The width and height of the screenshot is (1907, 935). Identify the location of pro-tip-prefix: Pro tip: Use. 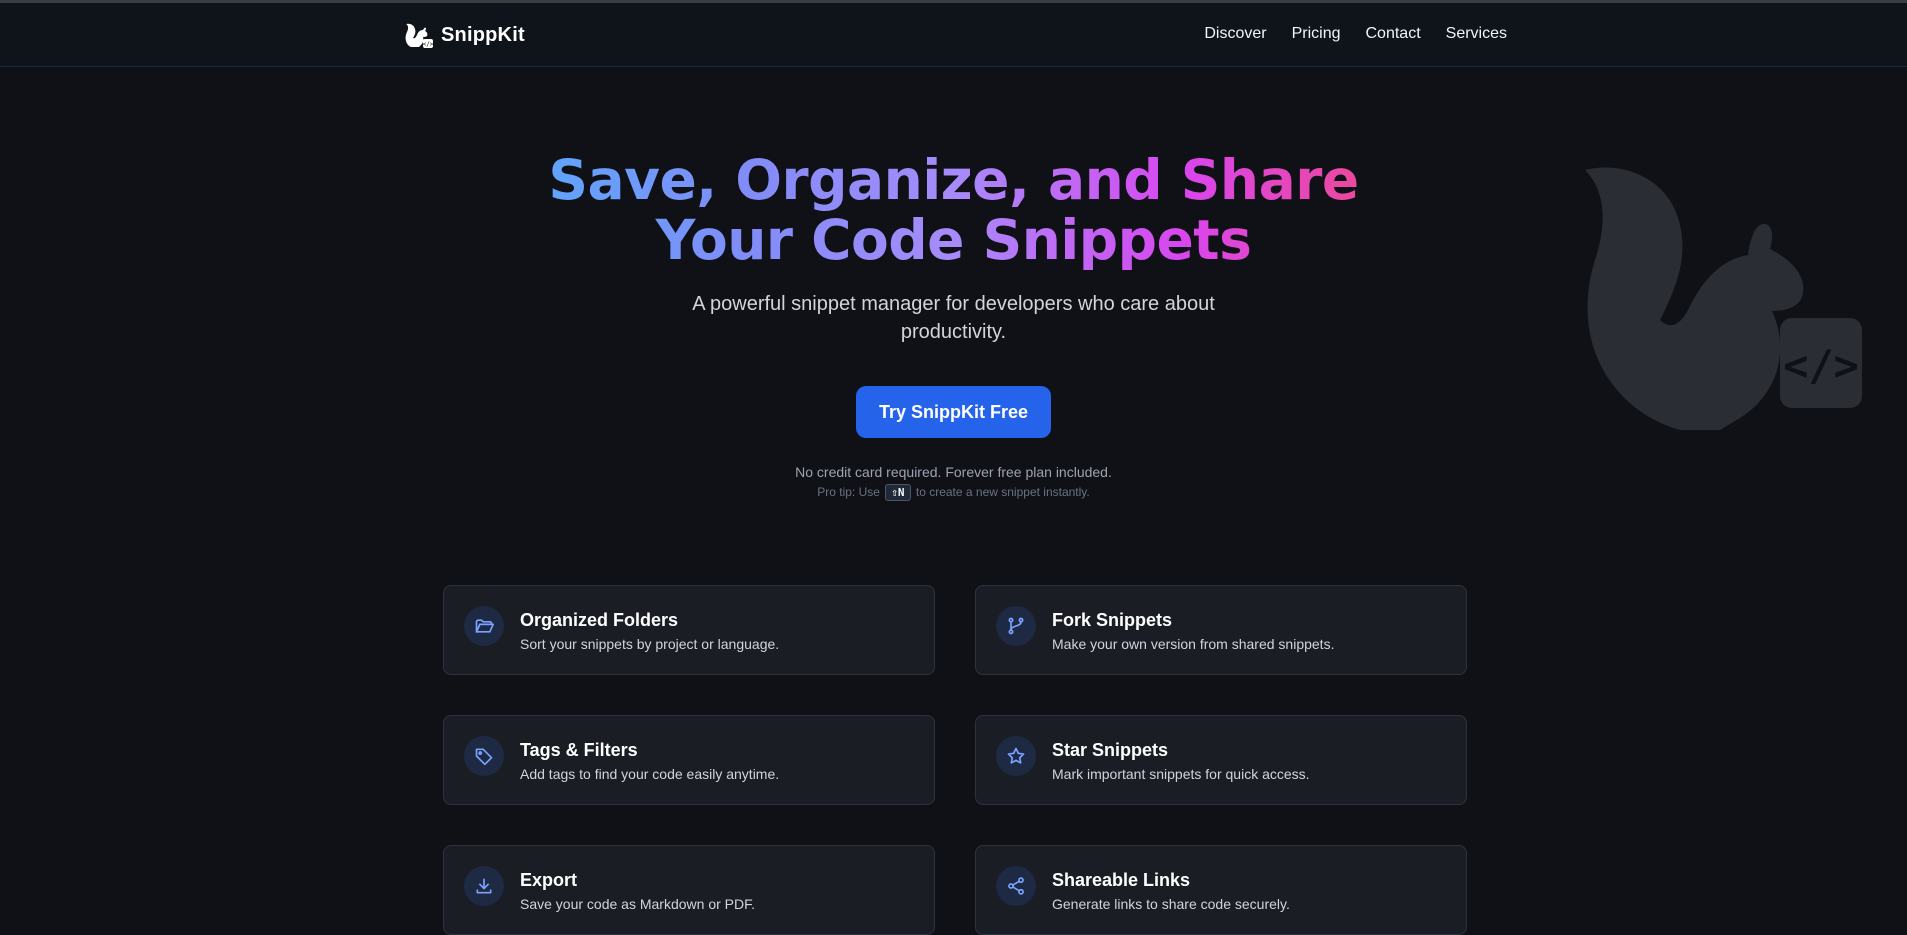
(848, 492).